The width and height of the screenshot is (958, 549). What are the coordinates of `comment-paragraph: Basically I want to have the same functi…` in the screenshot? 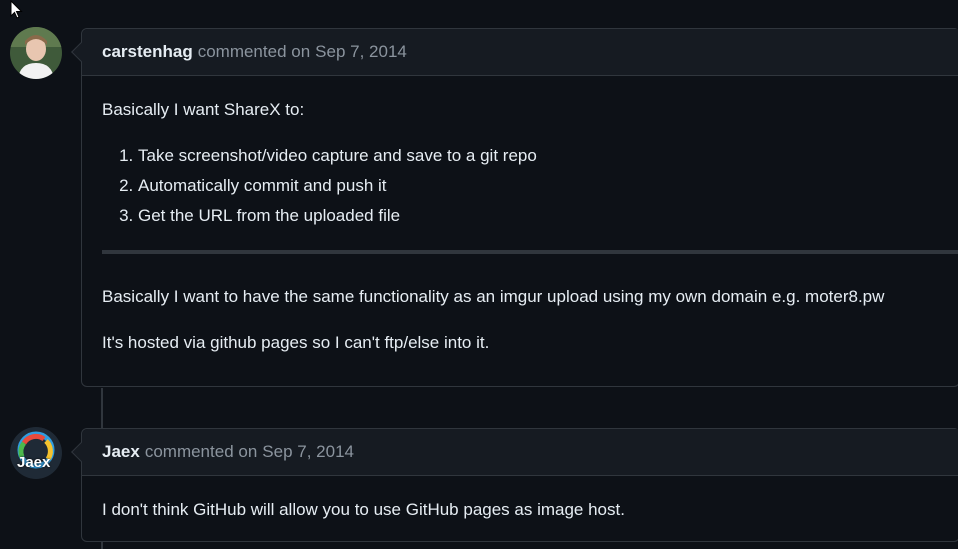 It's located at (493, 296).